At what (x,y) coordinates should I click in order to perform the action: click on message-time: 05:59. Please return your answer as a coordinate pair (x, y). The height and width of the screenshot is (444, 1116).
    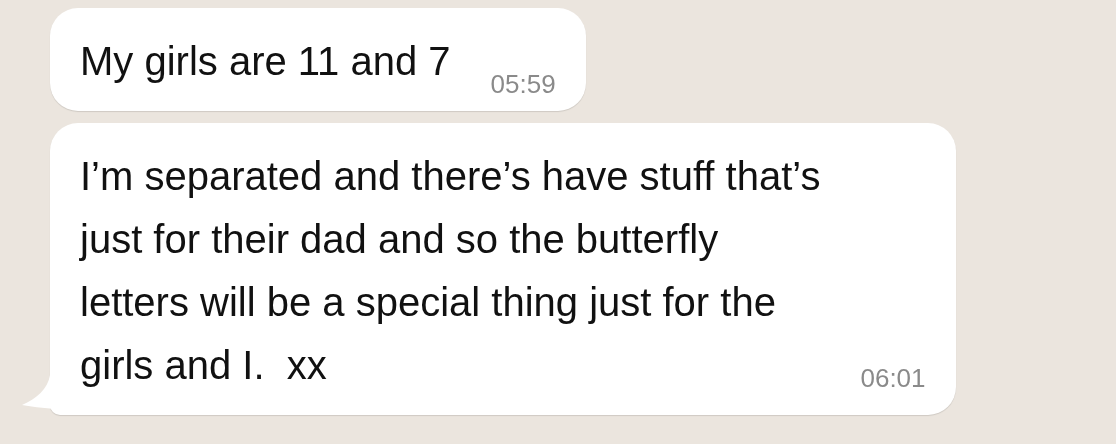
    Looking at the image, I should click on (523, 84).